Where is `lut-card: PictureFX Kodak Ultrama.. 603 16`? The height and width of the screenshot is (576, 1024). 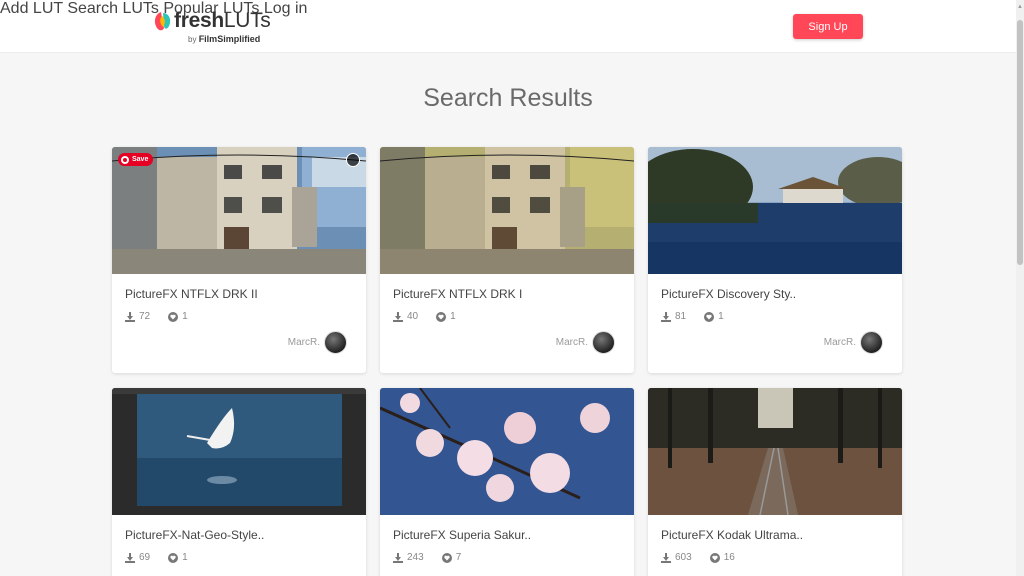 lut-card: PictureFX Kodak Ultrama.. 603 16 is located at coordinates (775, 482).